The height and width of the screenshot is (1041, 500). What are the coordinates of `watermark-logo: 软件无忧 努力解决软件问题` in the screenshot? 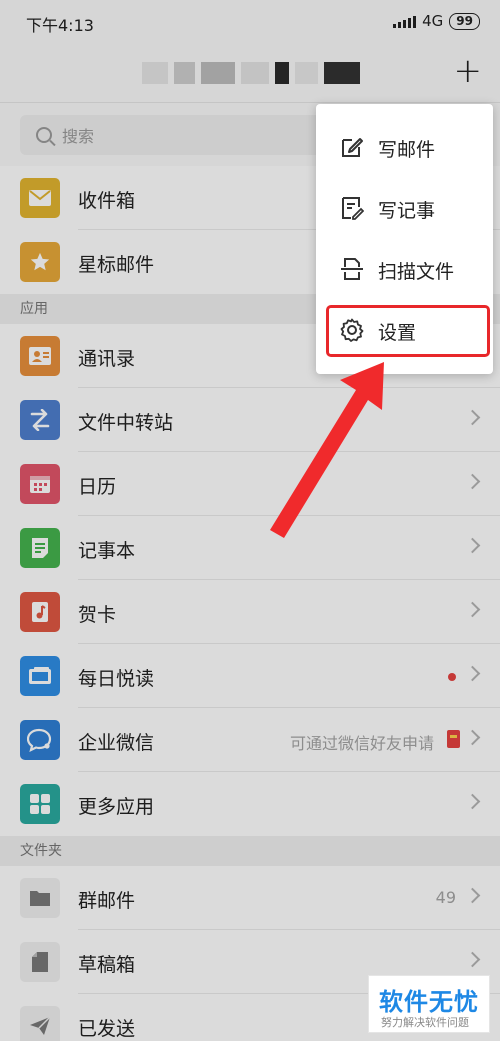 It's located at (429, 1004).